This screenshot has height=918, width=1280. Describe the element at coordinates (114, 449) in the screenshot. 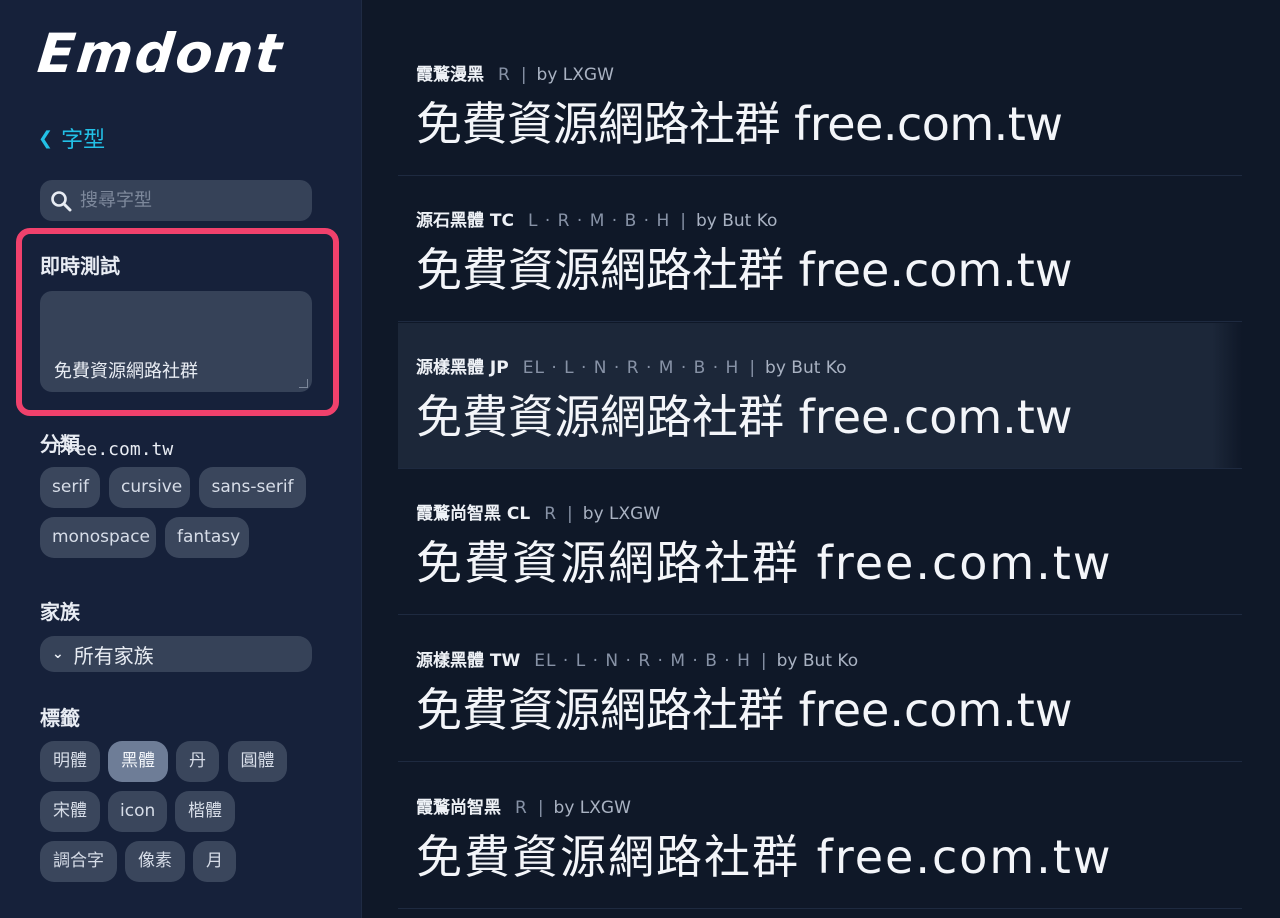

I see `live-test-line-2: free.com.tw` at that location.